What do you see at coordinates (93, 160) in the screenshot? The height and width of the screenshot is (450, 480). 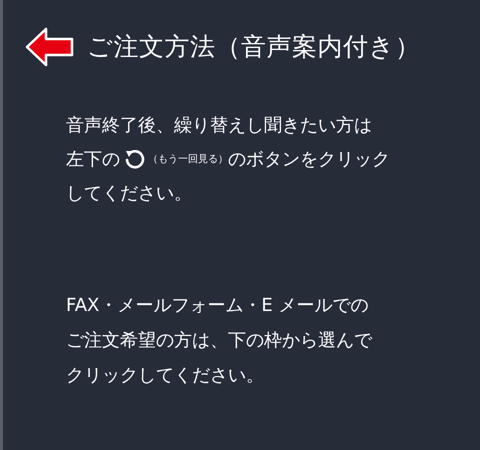 I see `instruction-text: 左下の` at bounding box center [93, 160].